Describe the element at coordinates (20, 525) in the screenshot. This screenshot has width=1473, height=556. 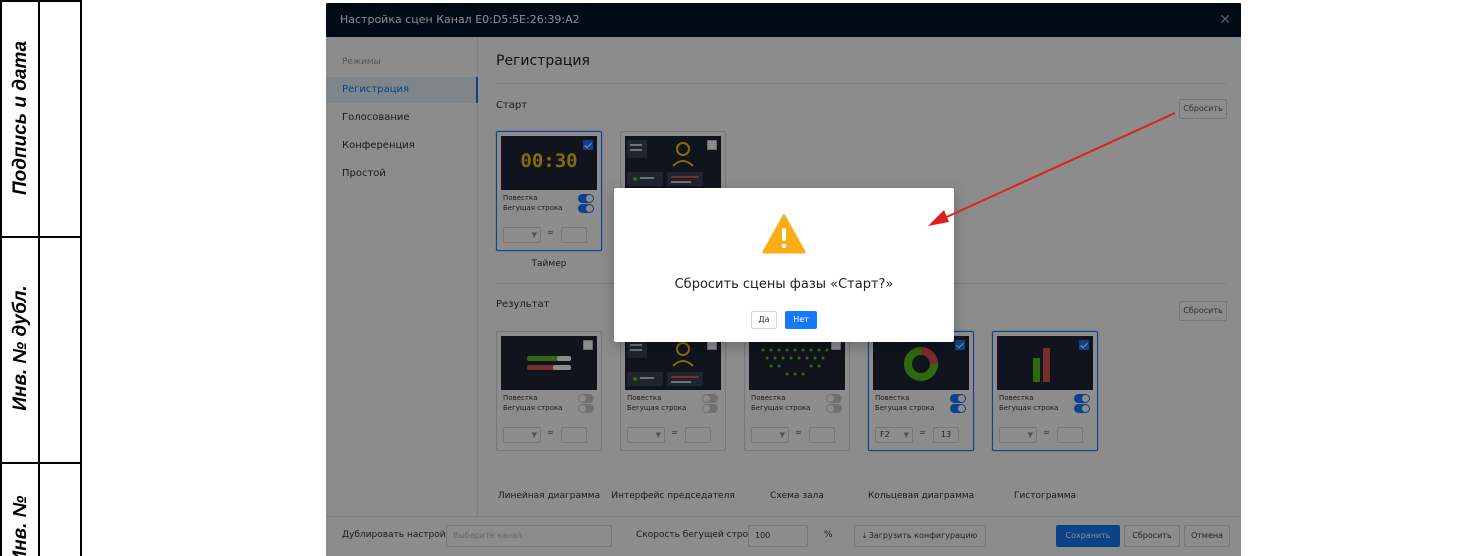
I see `stamp-label-inv-no: Инв. №` at that location.